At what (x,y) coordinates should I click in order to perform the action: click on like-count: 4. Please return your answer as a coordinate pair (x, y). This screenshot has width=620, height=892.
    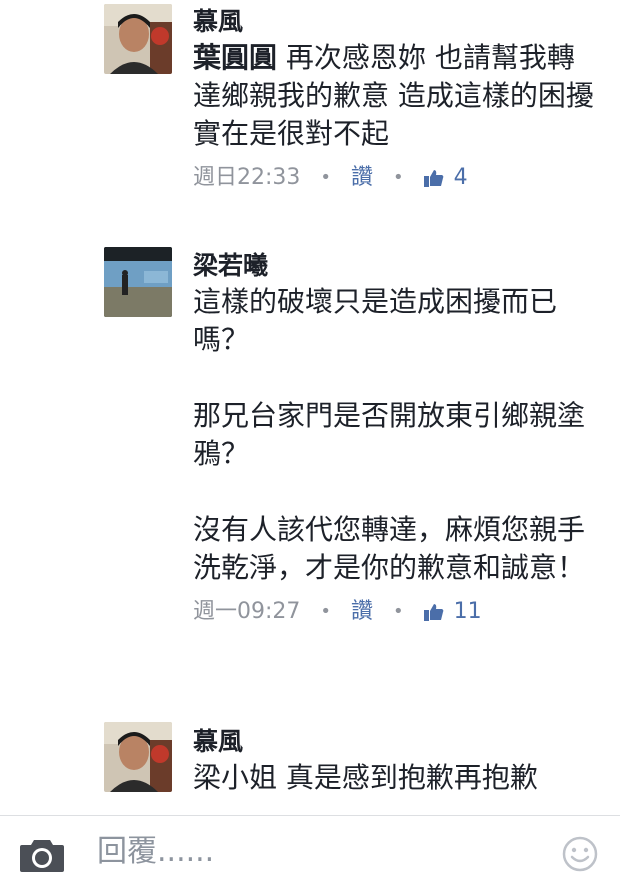
    Looking at the image, I should click on (445, 178).